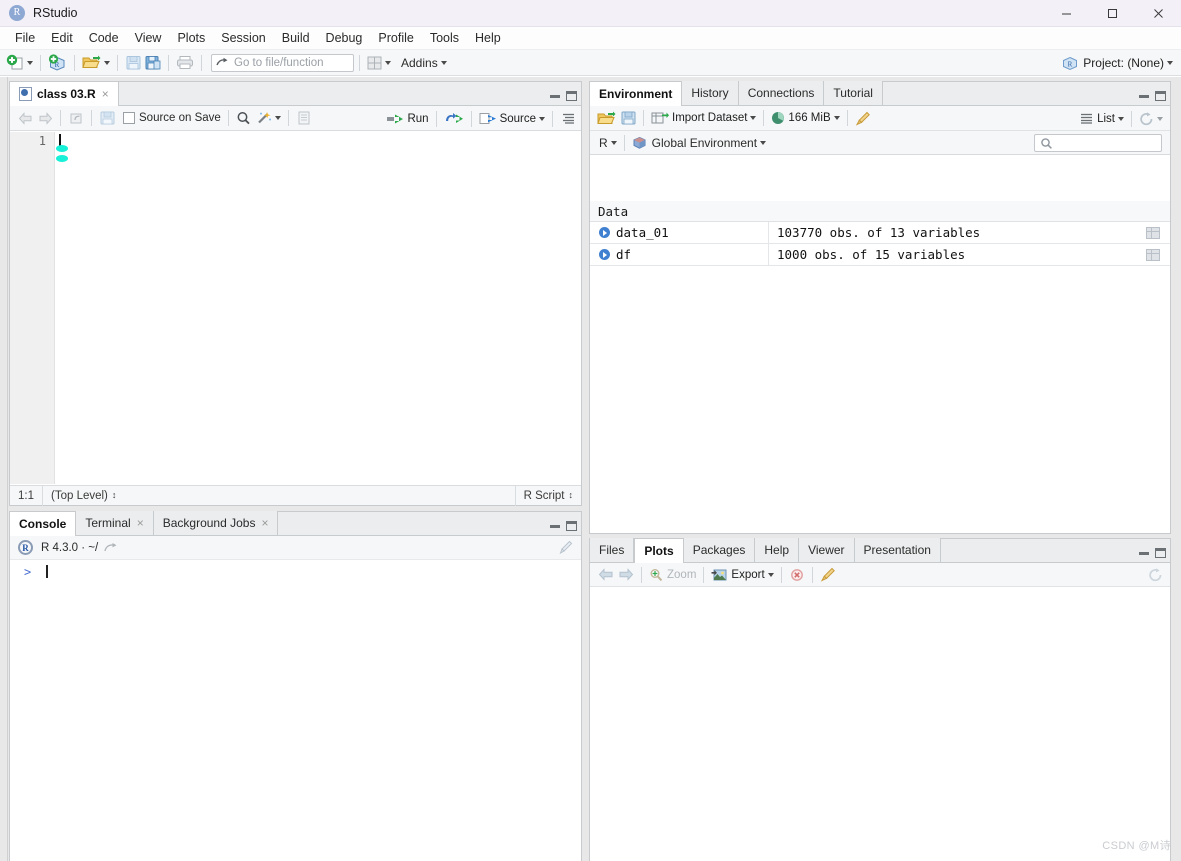 This screenshot has width=1181, height=861. Describe the element at coordinates (185, 63) in the screenshot. I see `print-button` at that location.